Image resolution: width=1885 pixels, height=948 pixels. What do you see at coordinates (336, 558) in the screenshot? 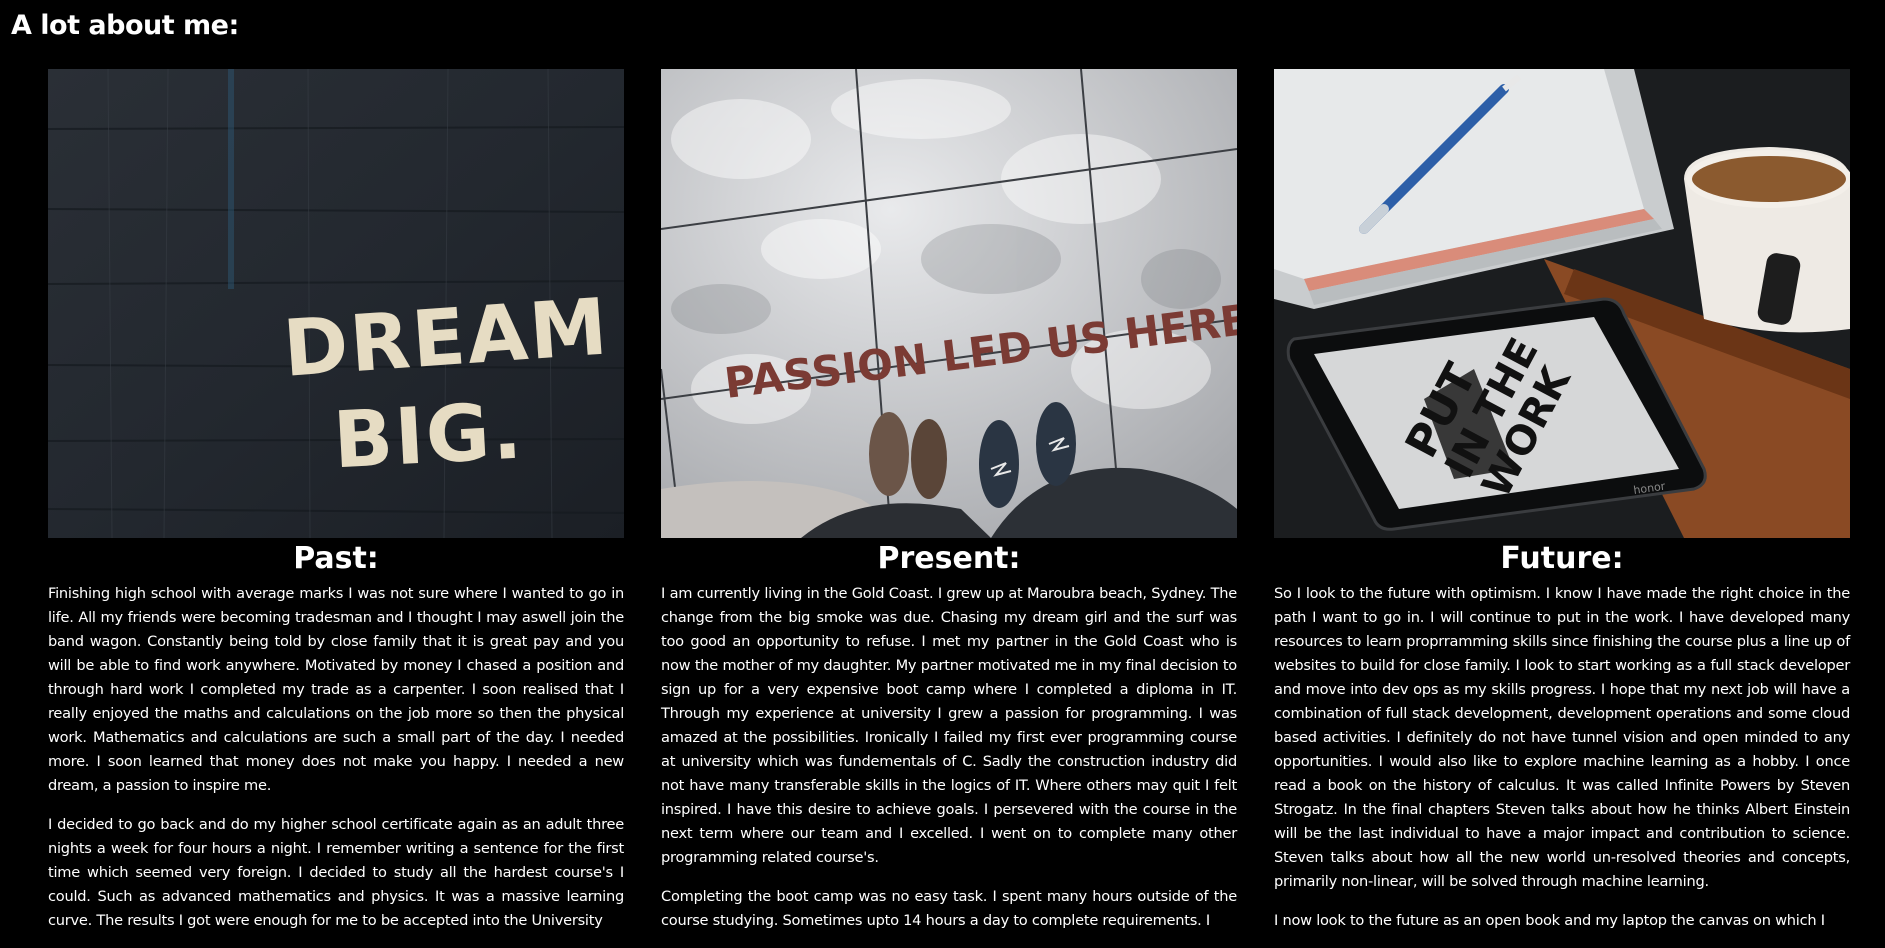
I see `past-title: Past:` at bounding box center [336, 558].